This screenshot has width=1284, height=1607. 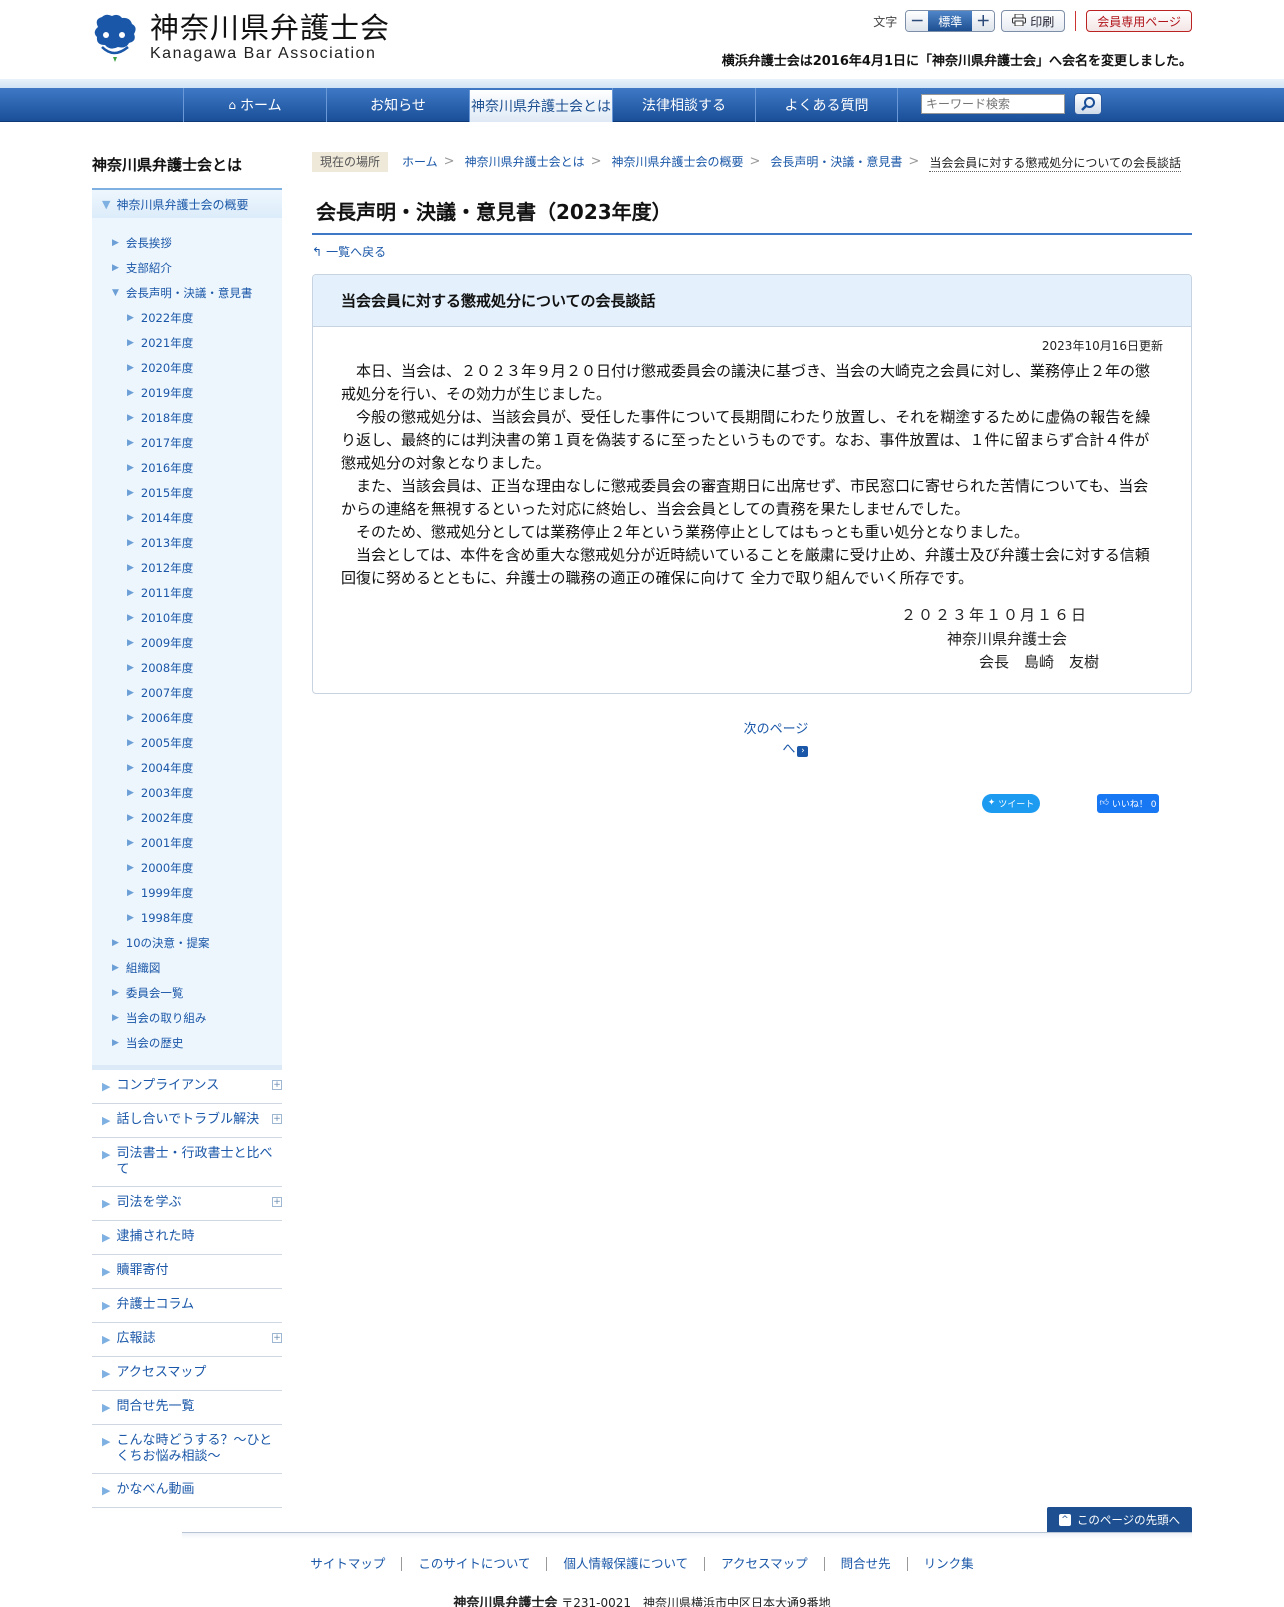 I want to click on footer-link-sitemap: サイトマップ, so click(x=347, y=1564).